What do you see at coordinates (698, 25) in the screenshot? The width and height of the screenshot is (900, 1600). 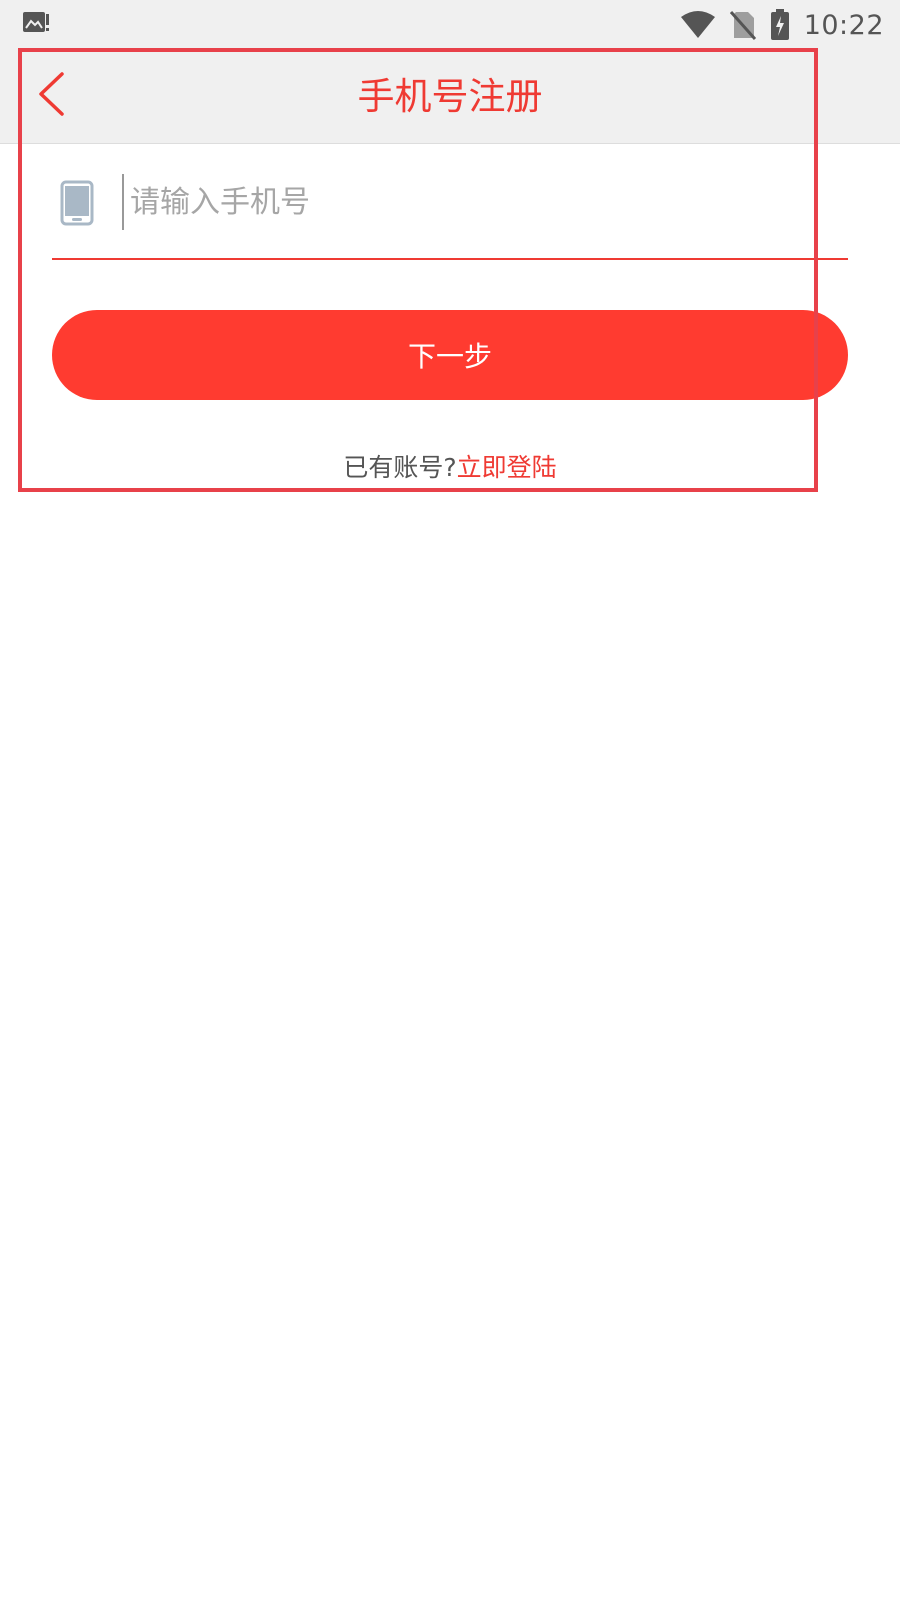 I see `wifi-icon` at bounding box center [698, 25].